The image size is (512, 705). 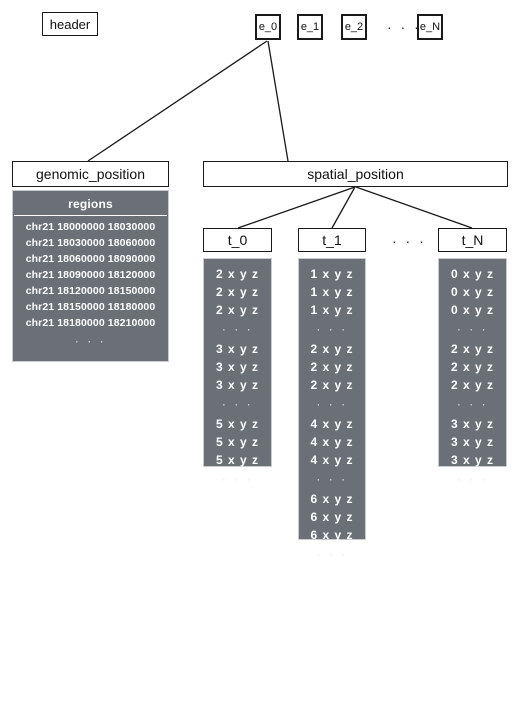 I want to click on timepoint-box-t-0: t_0, so click(x=237, y=240).